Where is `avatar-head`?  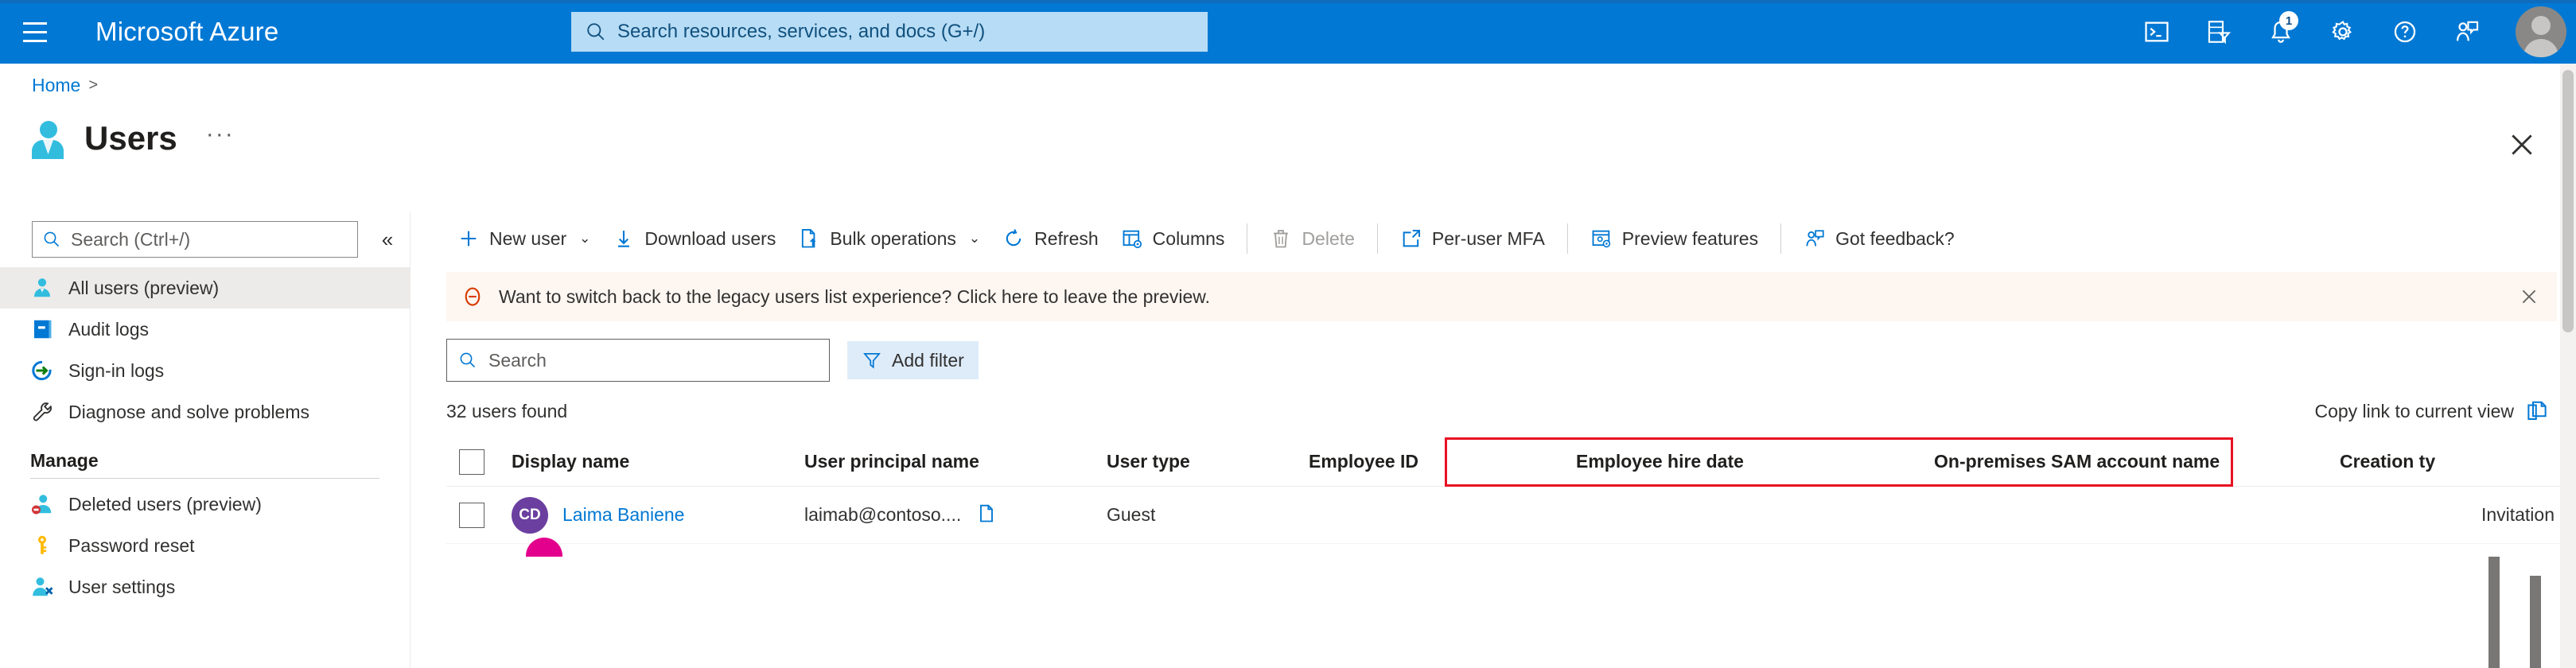
avatar-head is located at coordinates (2541, 25).